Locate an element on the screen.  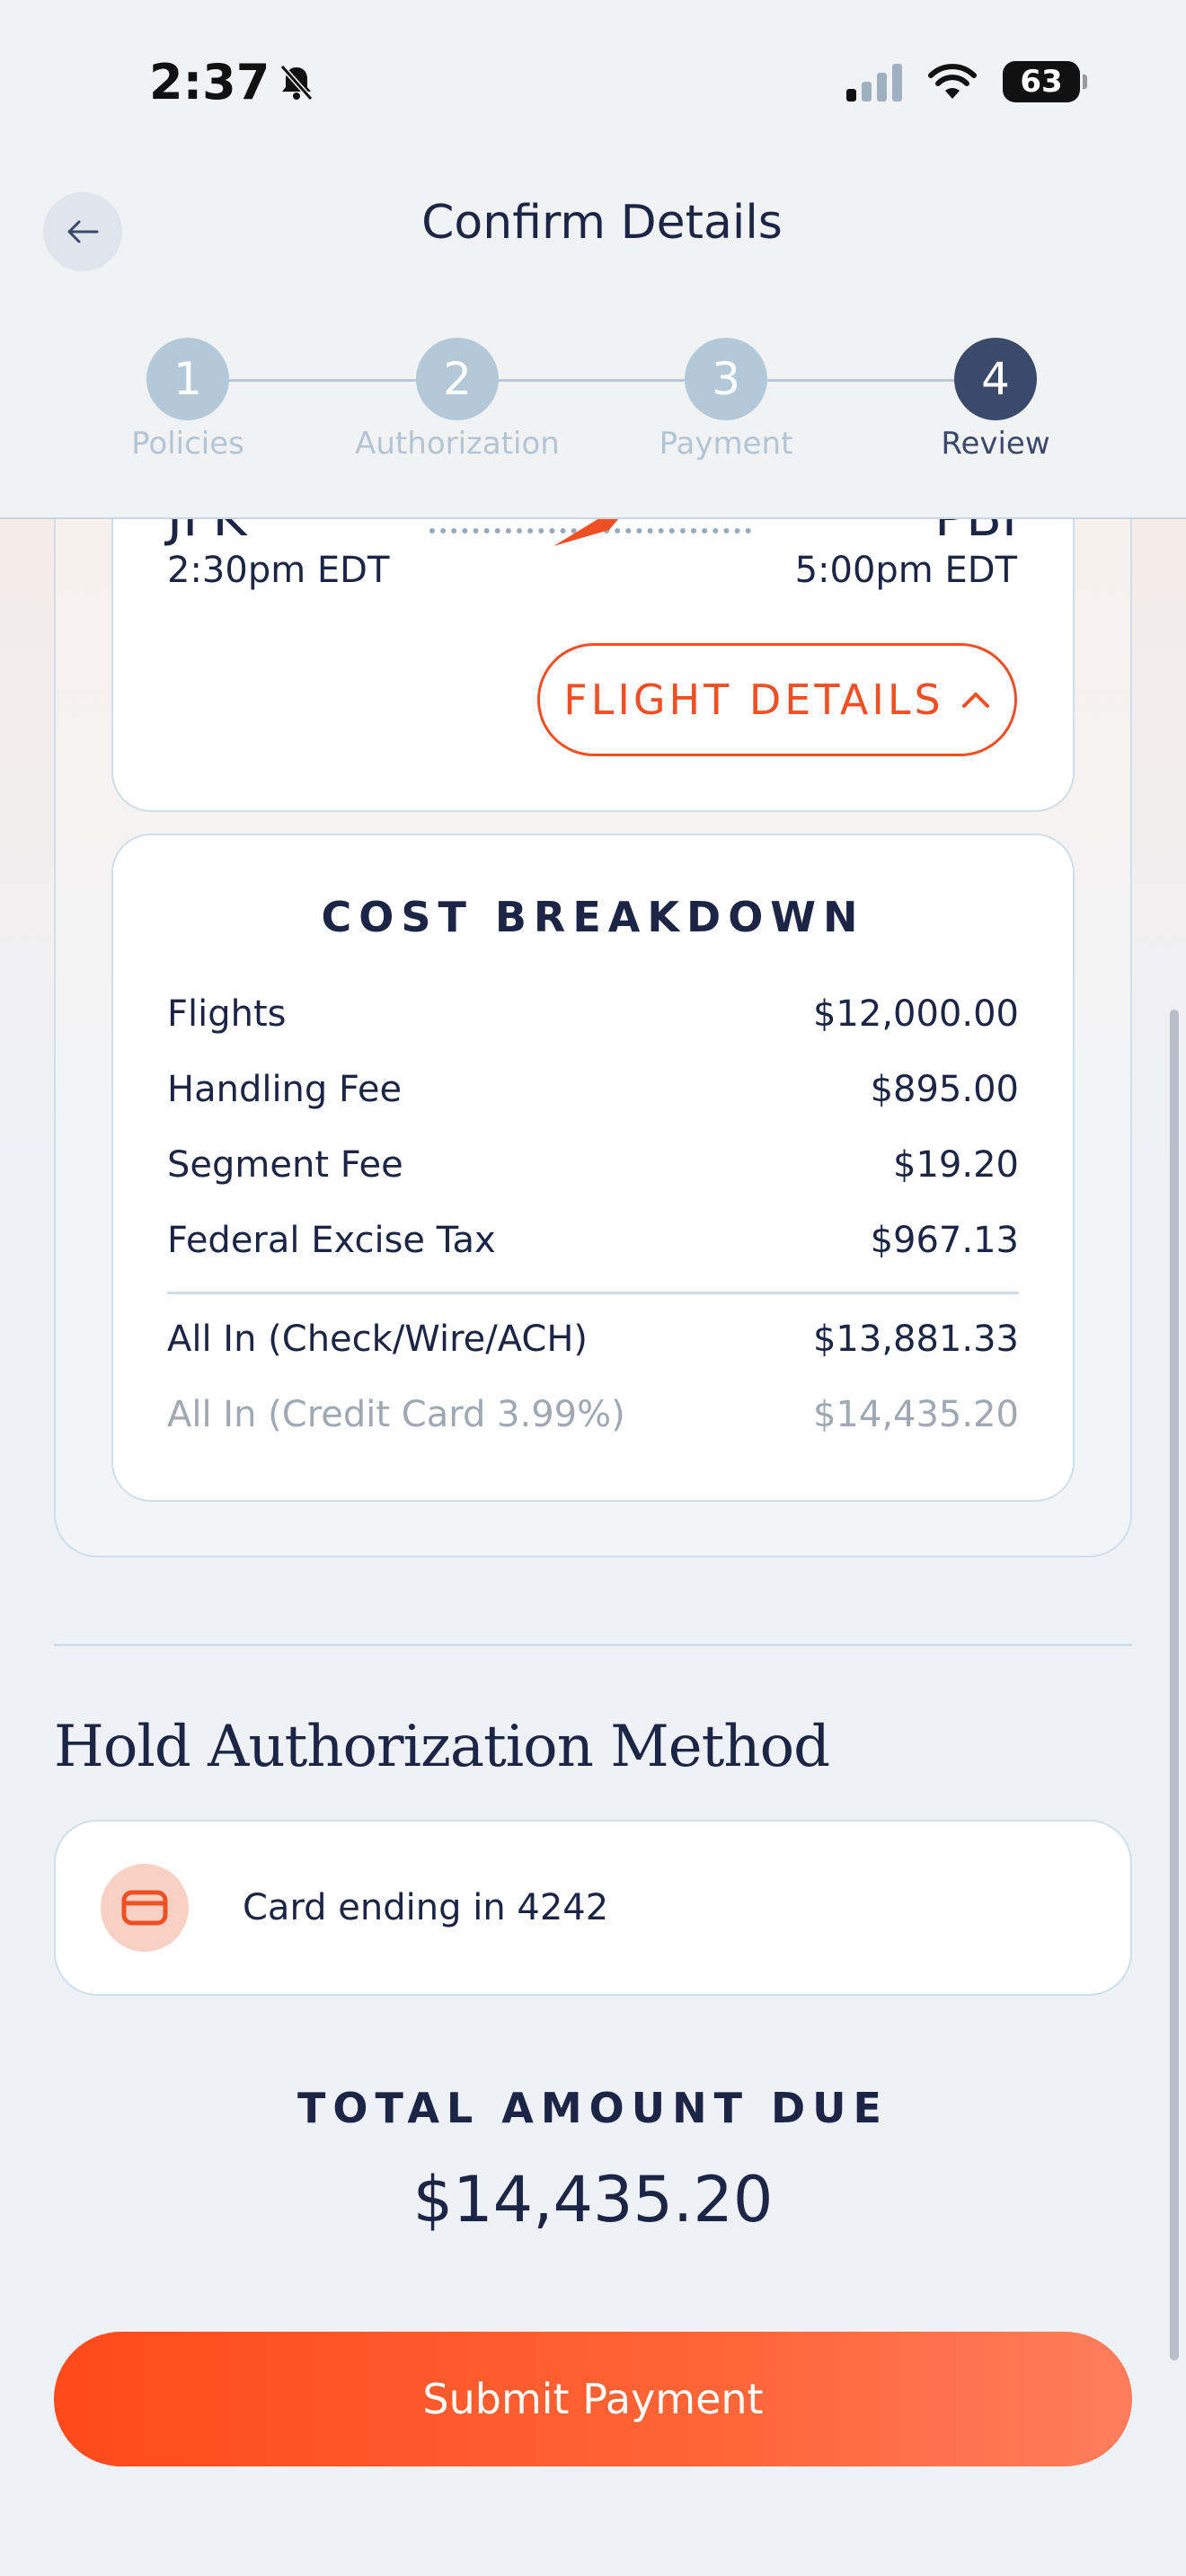
step-policies: 1 Policies is located at coordinates (188, 400).